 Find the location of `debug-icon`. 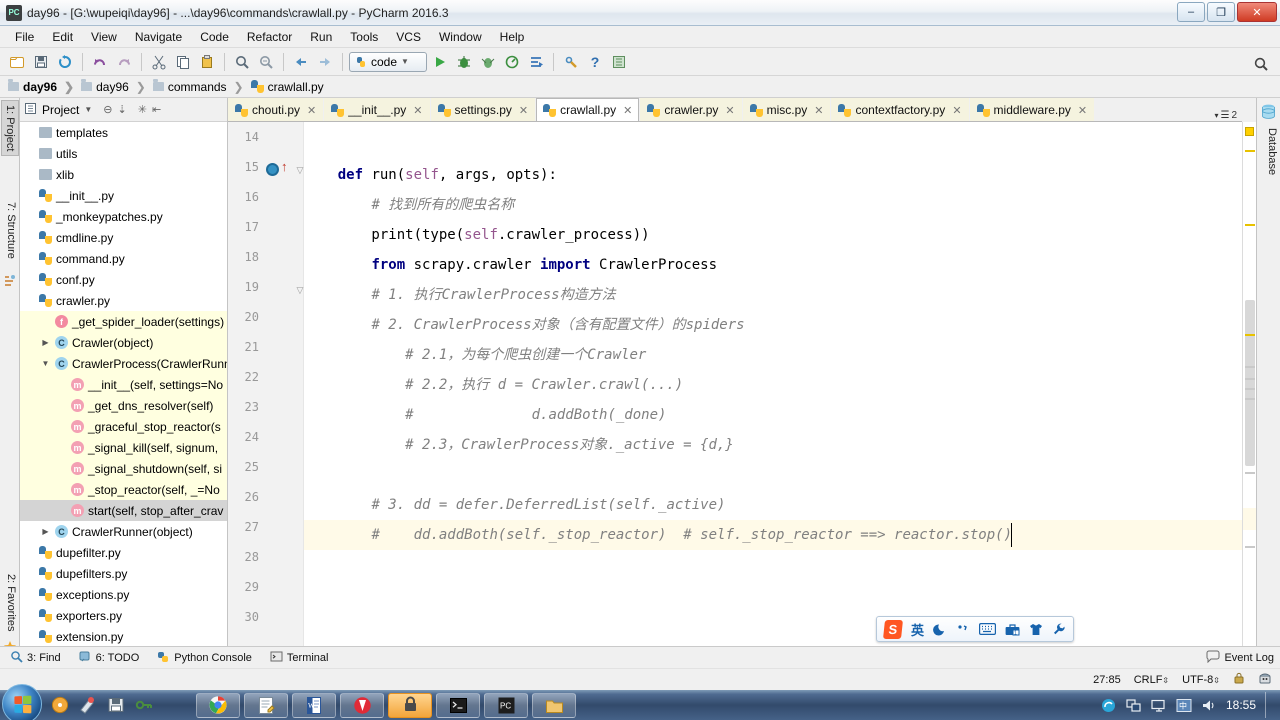

debug-icon is located at coordinates (464, 62).